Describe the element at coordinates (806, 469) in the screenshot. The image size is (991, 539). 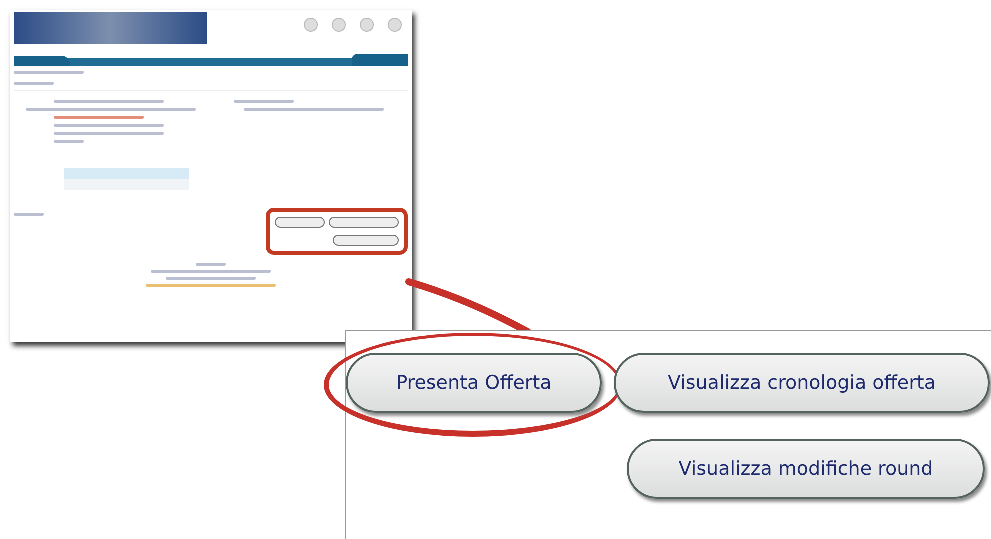
I see `action-button: Visualizza modifiche round` at that location.